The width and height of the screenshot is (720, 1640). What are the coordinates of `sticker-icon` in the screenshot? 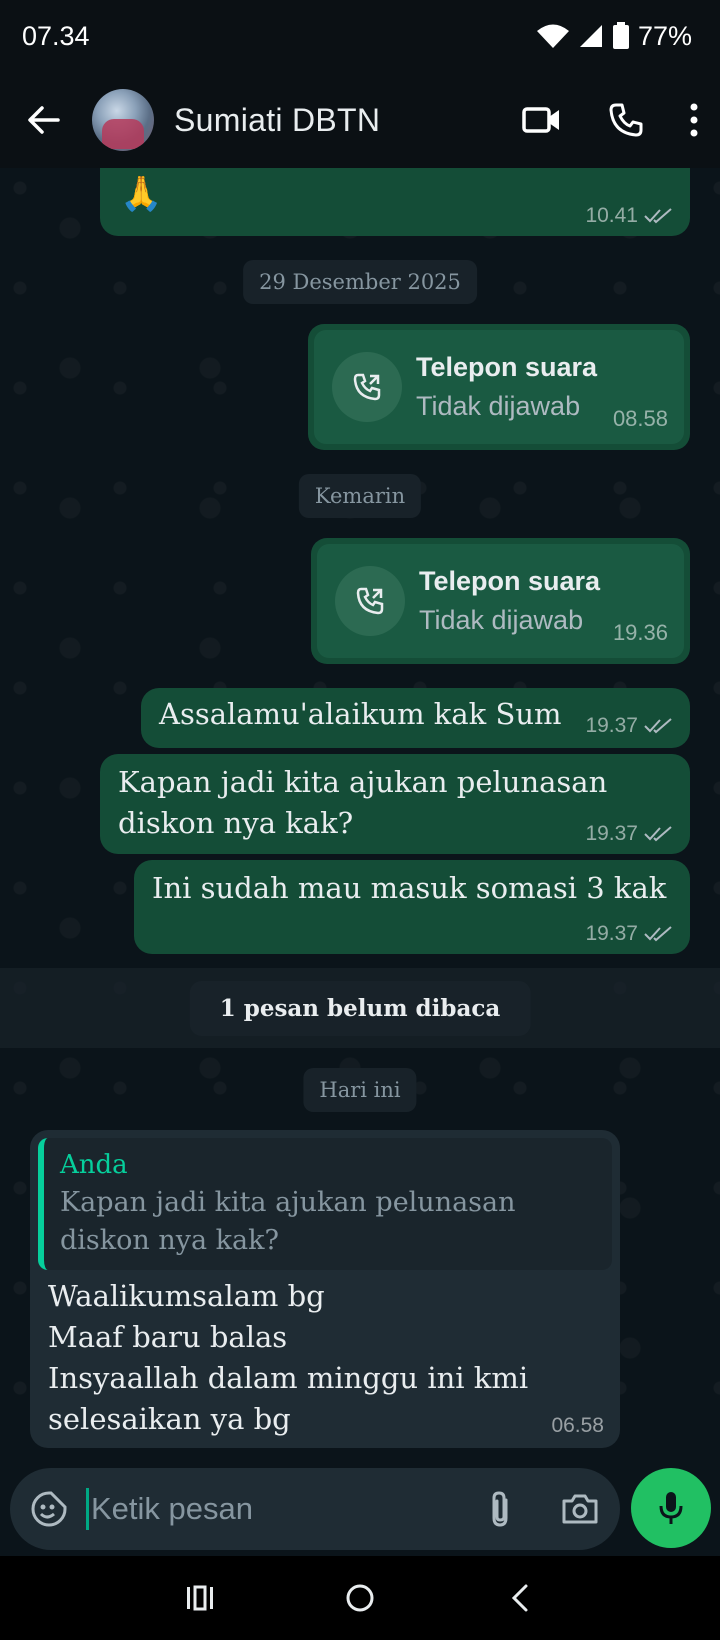 It's located at (49, 1509).